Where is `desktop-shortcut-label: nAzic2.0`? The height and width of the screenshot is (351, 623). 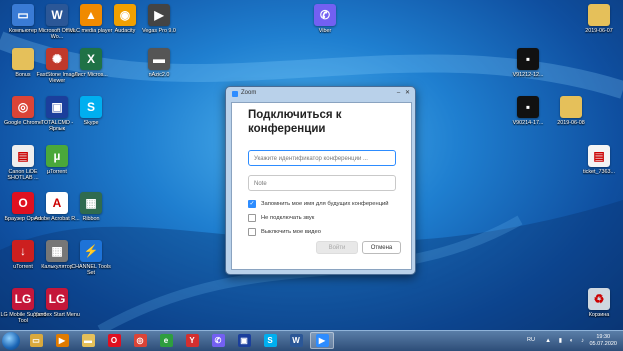 desktop-shortcut-label: nAzic2.0 is located at coordinates (159, 75).